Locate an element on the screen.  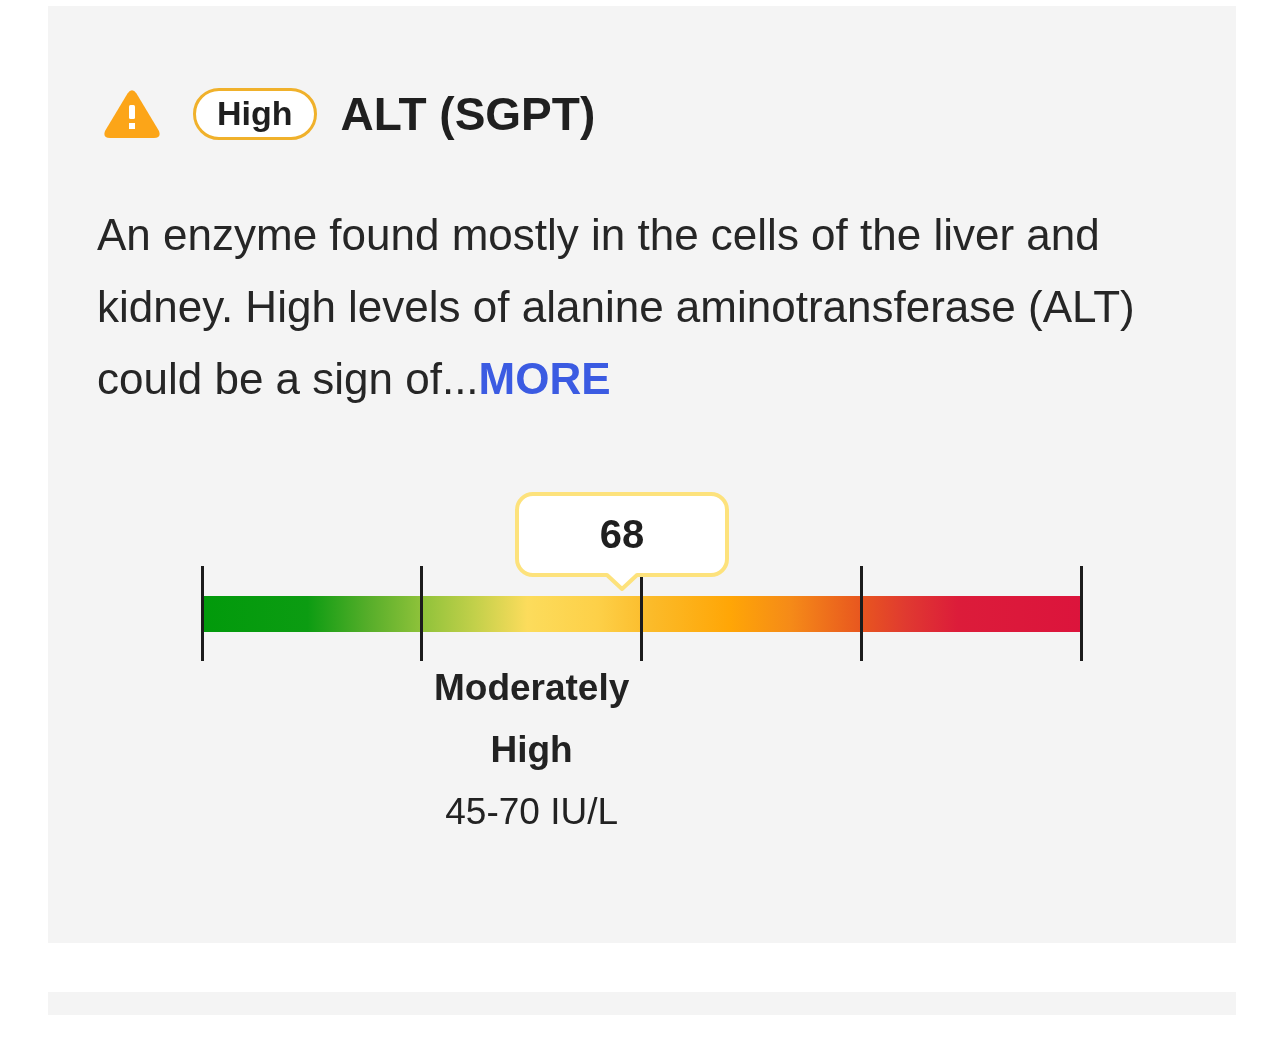
range-value: 45-70 IU/L is located at coordinates (531, 812).